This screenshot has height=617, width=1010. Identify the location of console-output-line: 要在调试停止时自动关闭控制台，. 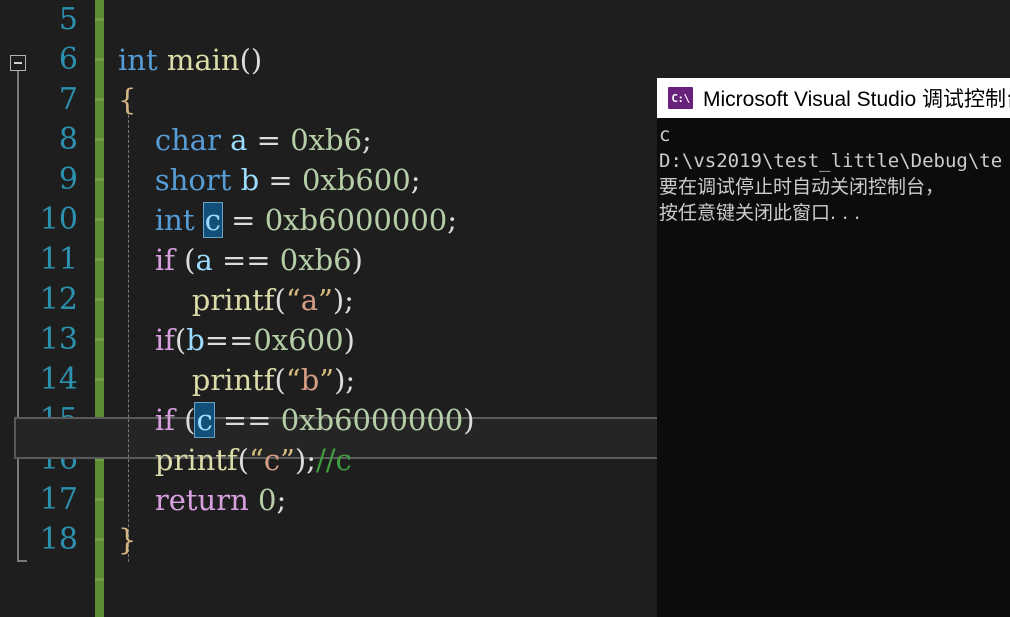
(802, 187).